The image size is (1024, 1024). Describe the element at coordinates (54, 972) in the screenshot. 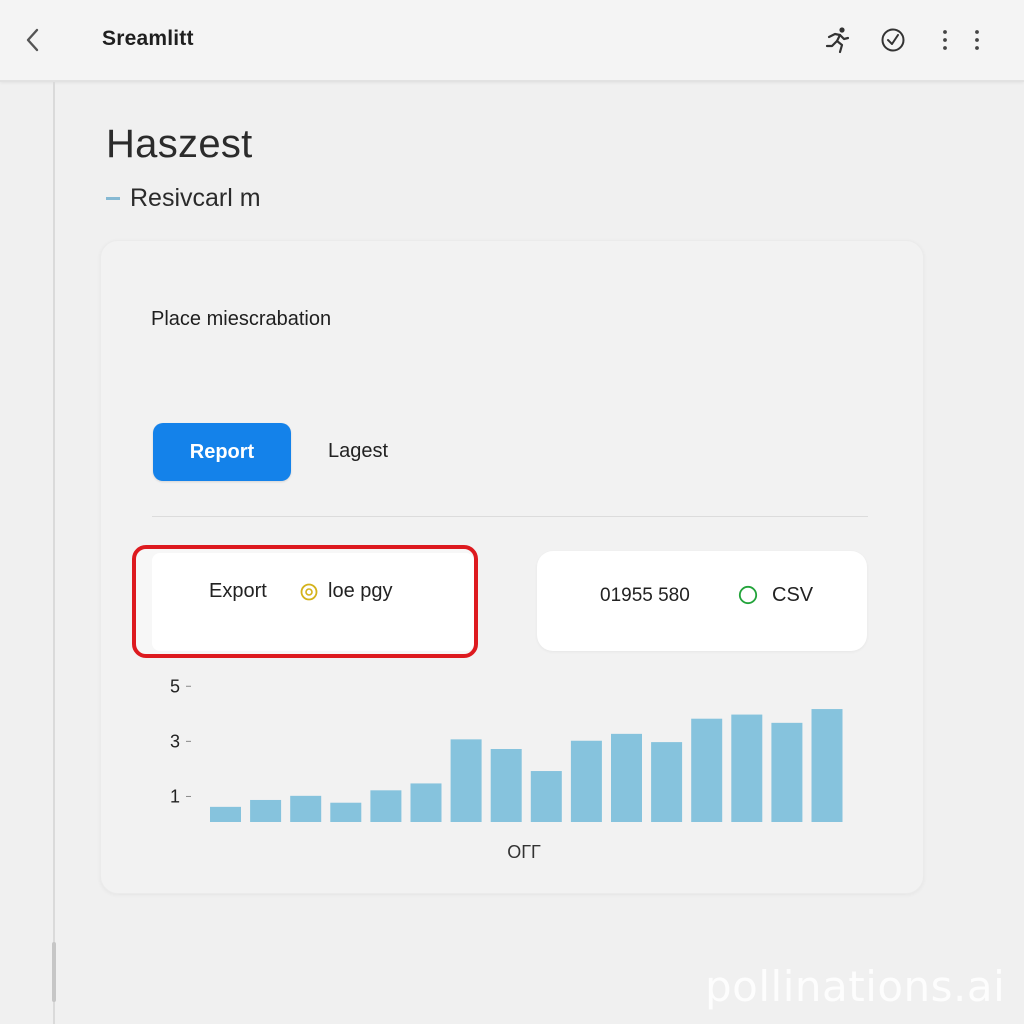

I see `sidebar-resize-handle` at that location.